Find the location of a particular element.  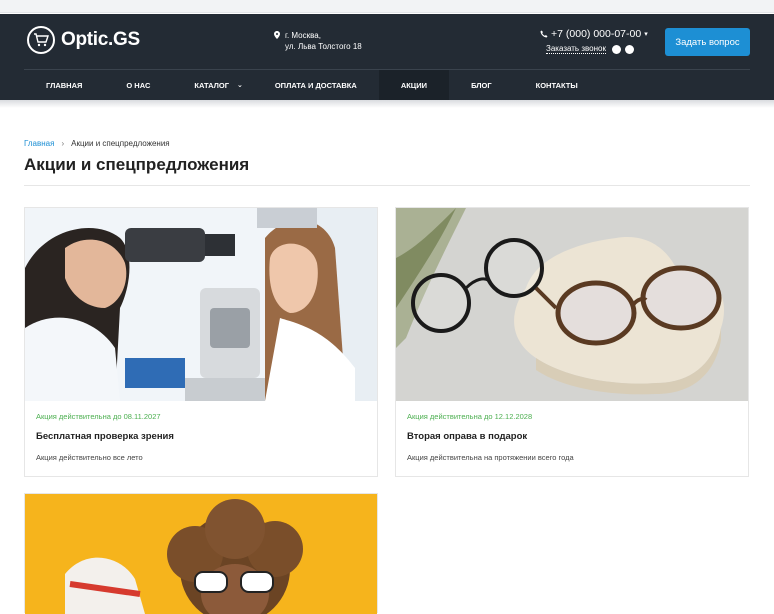

page-title: Акции и спецпредложения is located at coordinates (137, 164).